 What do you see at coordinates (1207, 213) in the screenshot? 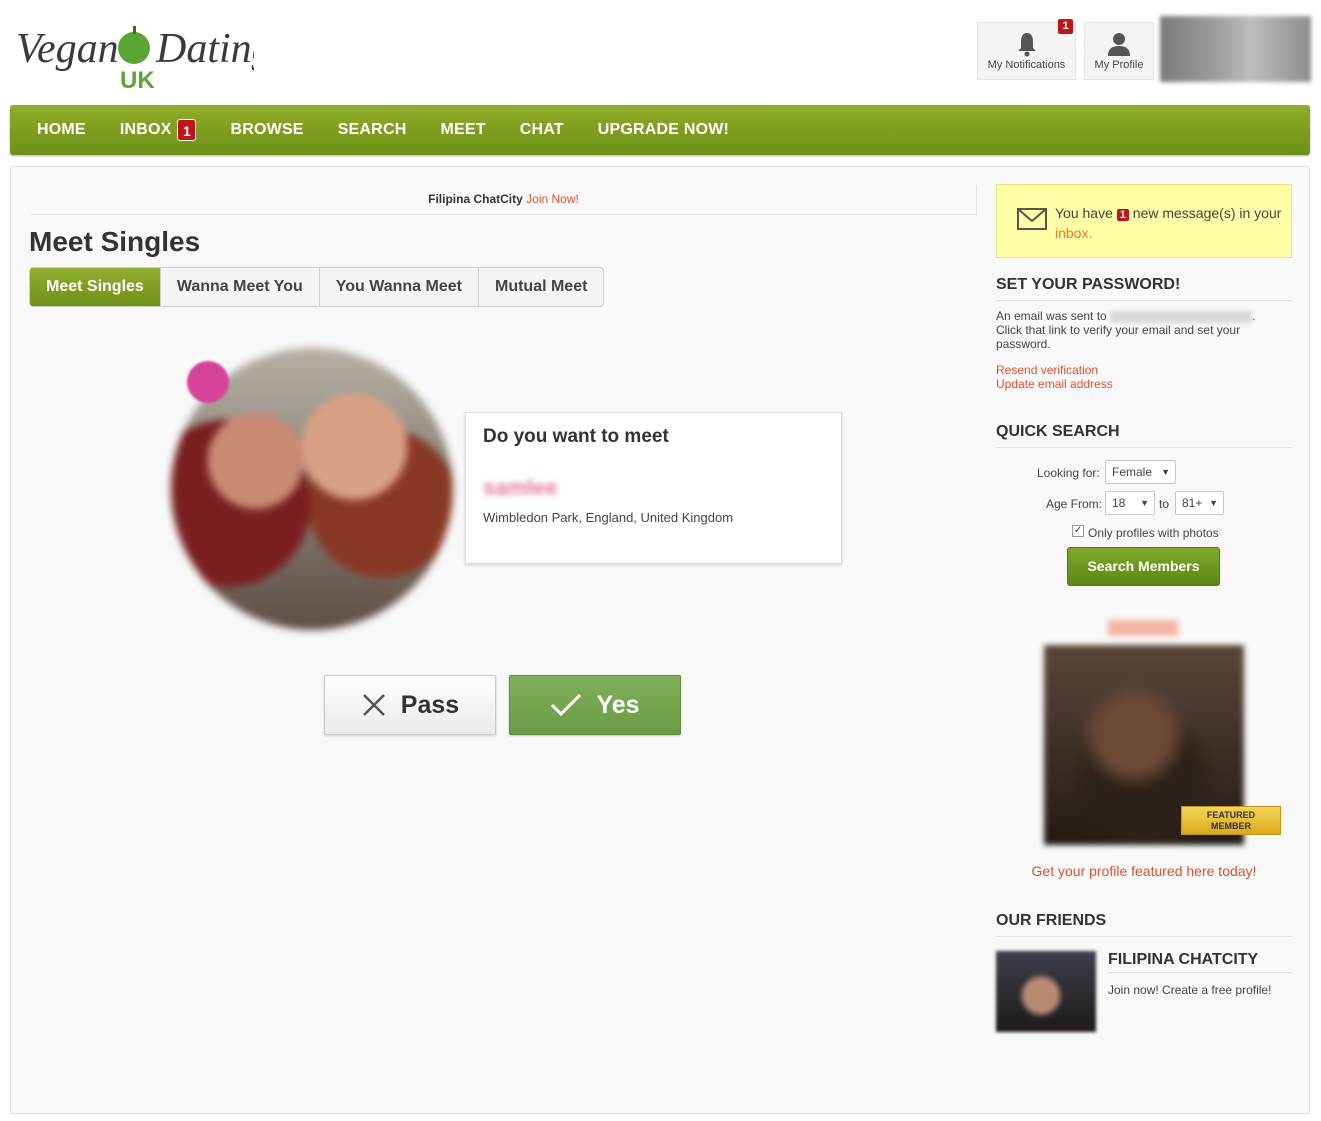
I see `msg-middle: new message(s) in your` at bounding box center [1207, 213].